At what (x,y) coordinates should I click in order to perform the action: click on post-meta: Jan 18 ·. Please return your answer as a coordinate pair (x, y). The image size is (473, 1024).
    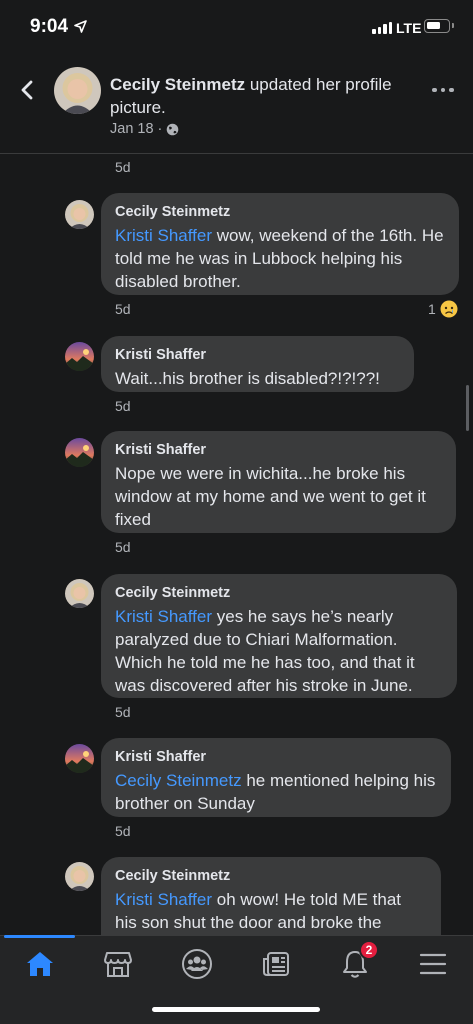
    Looking at the image, I should click on (144, 129).